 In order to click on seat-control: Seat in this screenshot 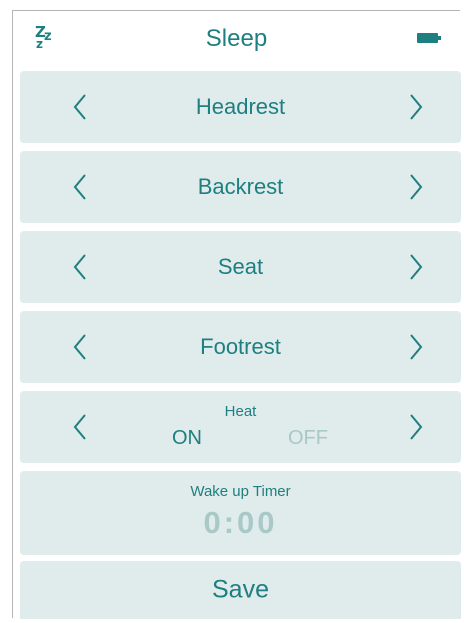, I will do `click(240, 267)`.